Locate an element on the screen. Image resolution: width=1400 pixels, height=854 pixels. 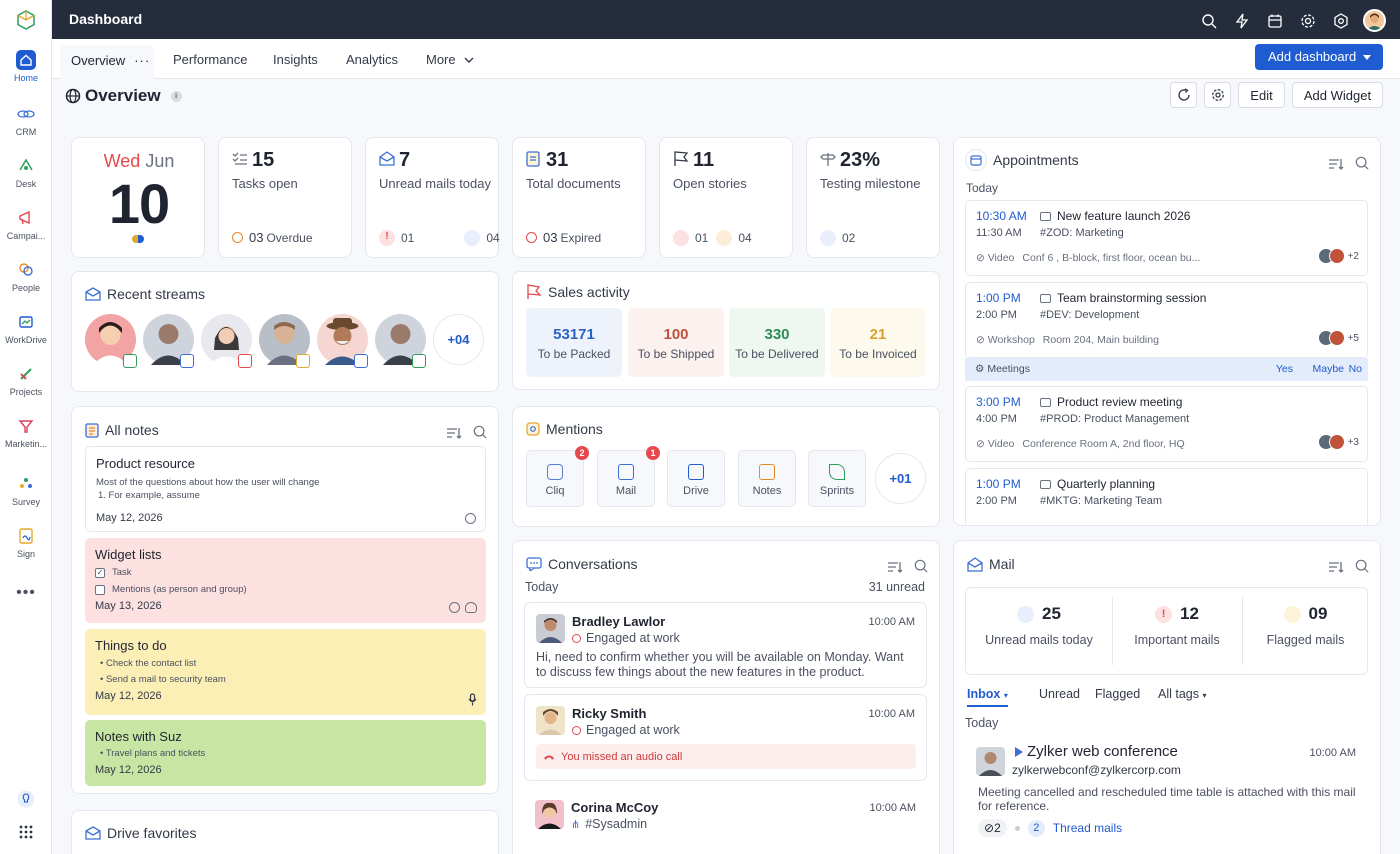
shared-users-icon is located at coordinates (471, 607).